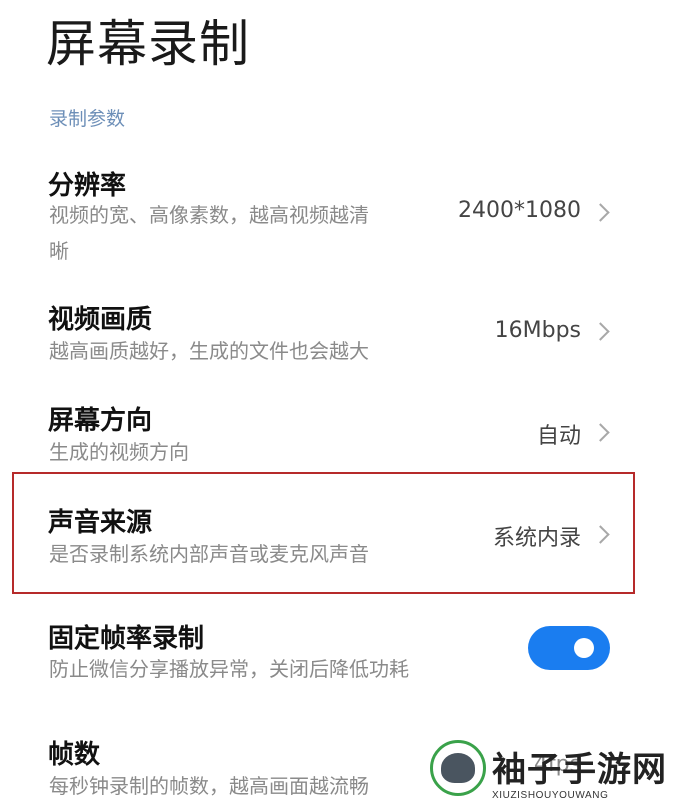 This screenshot has width=679, height=809. I want to click on setting-desc: 每秒钟录制的帧数，越高画面越流畅, so click(209, 786).